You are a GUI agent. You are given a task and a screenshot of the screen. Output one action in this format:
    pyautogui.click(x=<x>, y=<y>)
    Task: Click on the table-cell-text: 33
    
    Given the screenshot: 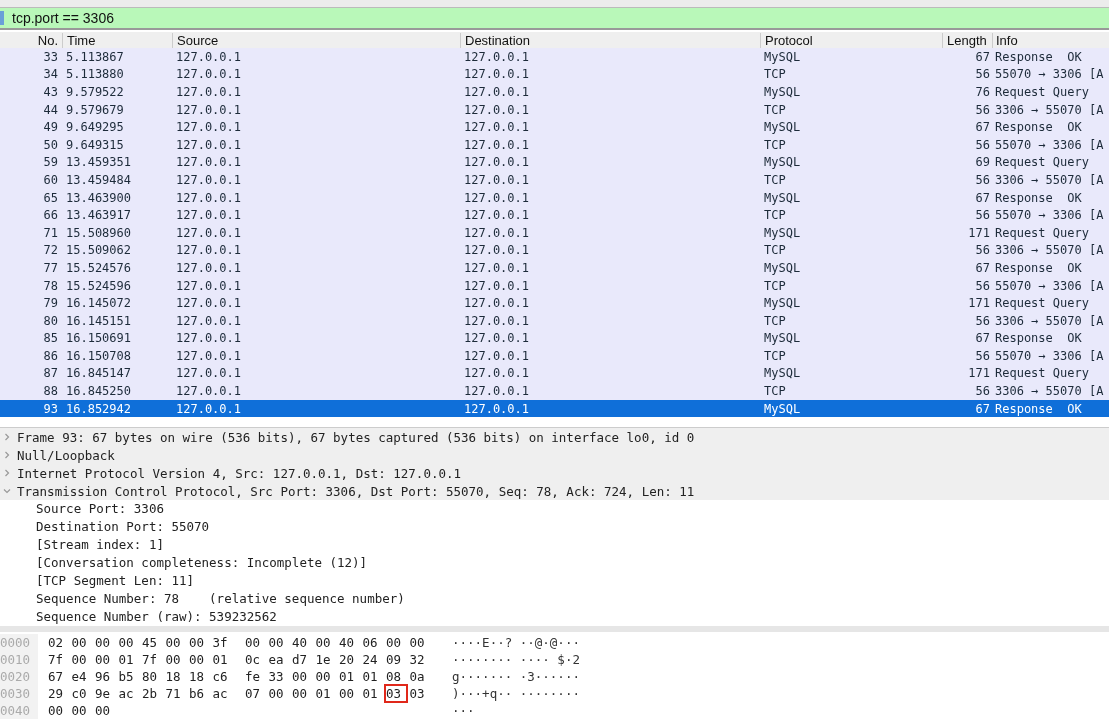 What is the action you would take?
    pyautogui.click(x=50, y=56)
    